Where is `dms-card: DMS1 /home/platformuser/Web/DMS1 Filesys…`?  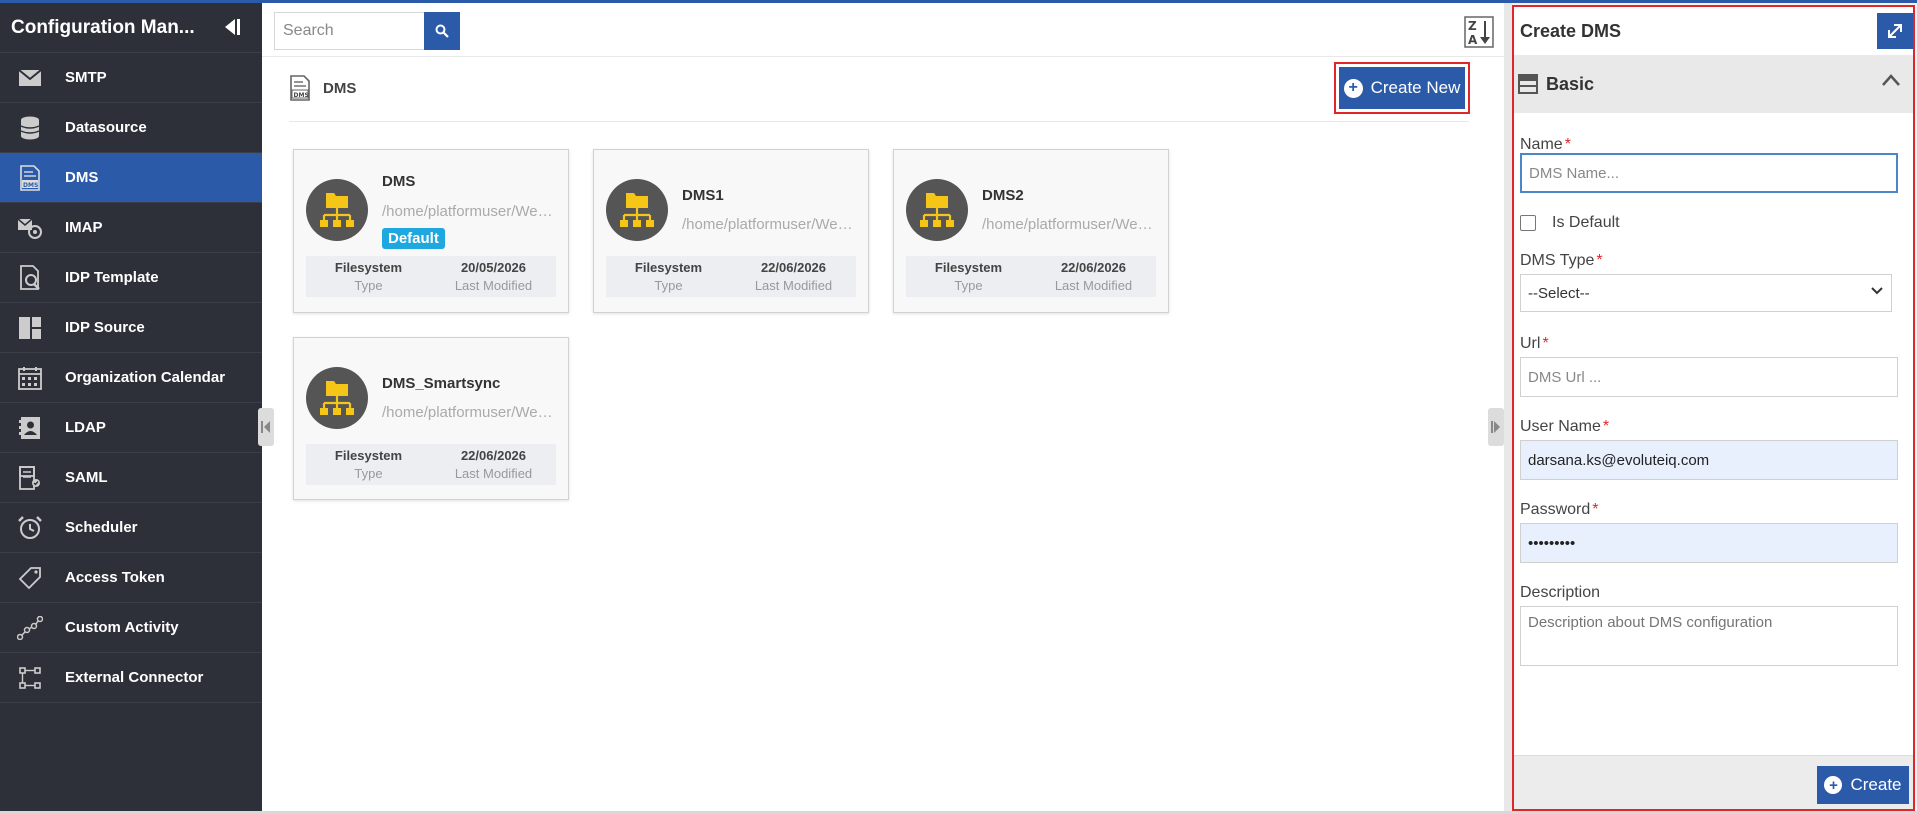
dms-card: DMS1 /home/platformuser/Web/DMS1 Filesys… is located at coordinates (731, 231).